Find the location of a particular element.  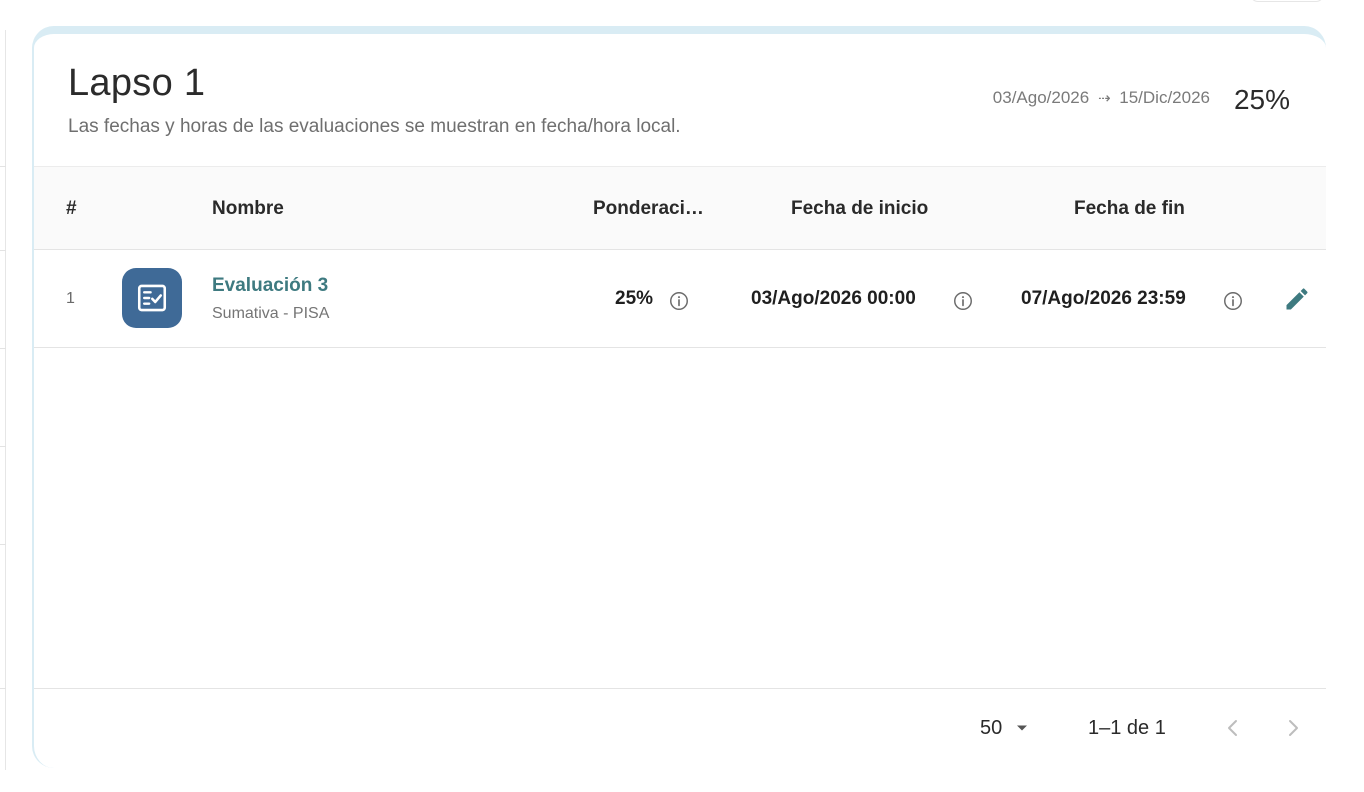

period-date-range: 03/Ago/2026 ⇢ 15/Dic/2026 is located at coordinates (1101, 98).